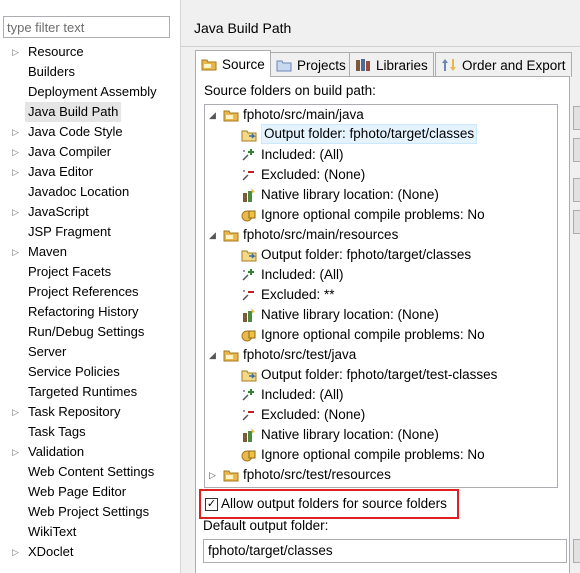 Image resolution: width=580 pixels, height=573 pixels. I want to click on tab-order-export: Order and Export, so click(503, 64).